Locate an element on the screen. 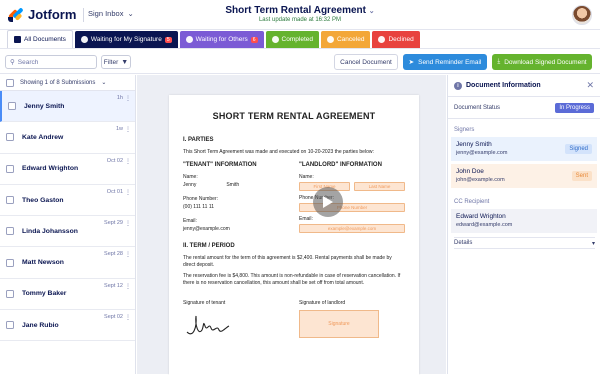 This screenshot has width=600, height=375. send-reminder-button: ➤ Send Reminder Email is located at coordinates (445, 62).